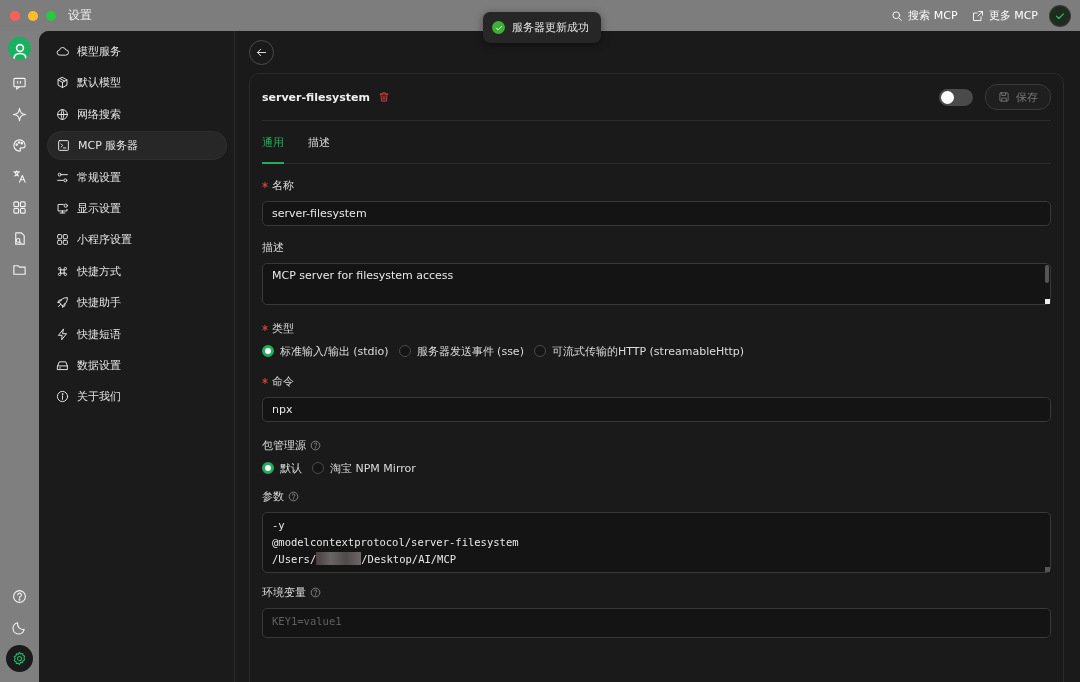  Describe the element at coordinates (62, 177) in the screenshot. I see `sliders-icon` at that location.